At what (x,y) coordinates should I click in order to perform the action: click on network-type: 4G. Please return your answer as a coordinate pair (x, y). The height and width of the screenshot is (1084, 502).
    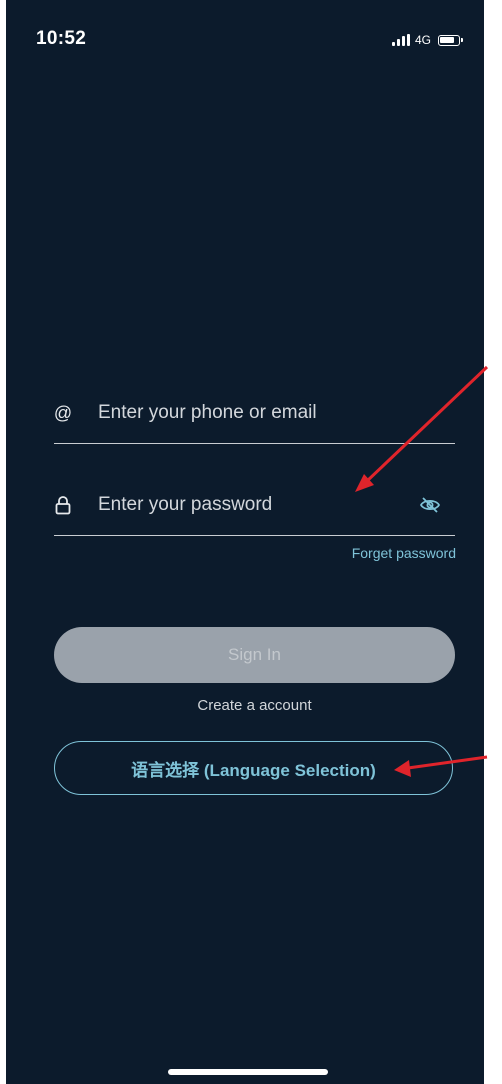
    Looking at the image, I should click on (423, 40).